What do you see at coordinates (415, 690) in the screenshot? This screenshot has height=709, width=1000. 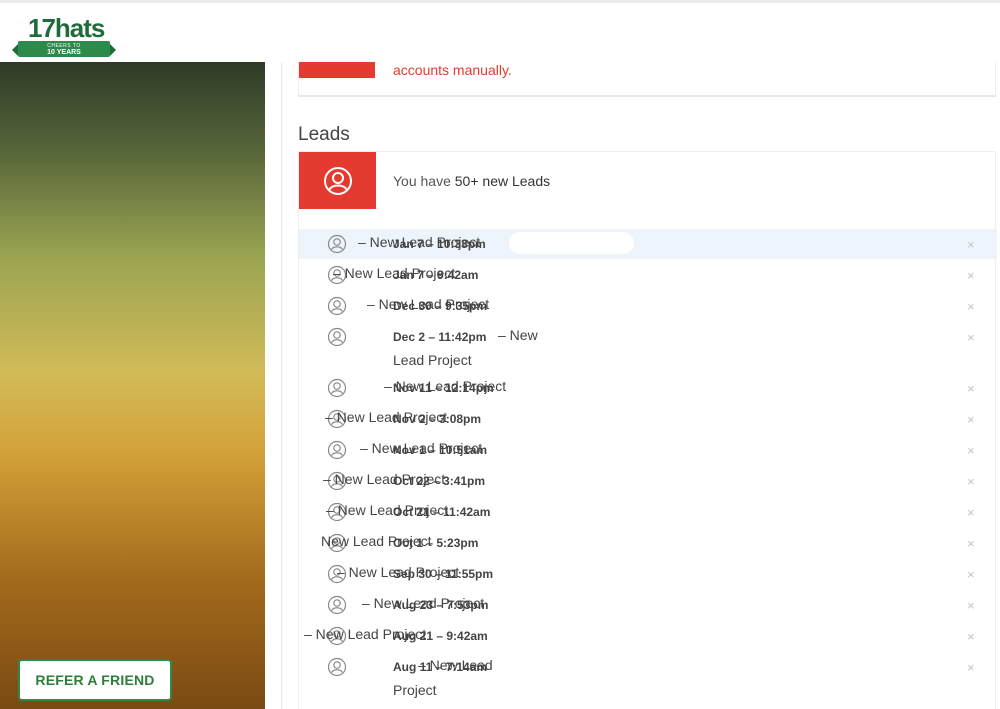 I see `lead-project-link-continued: Project` at bounding box center [415, 690].